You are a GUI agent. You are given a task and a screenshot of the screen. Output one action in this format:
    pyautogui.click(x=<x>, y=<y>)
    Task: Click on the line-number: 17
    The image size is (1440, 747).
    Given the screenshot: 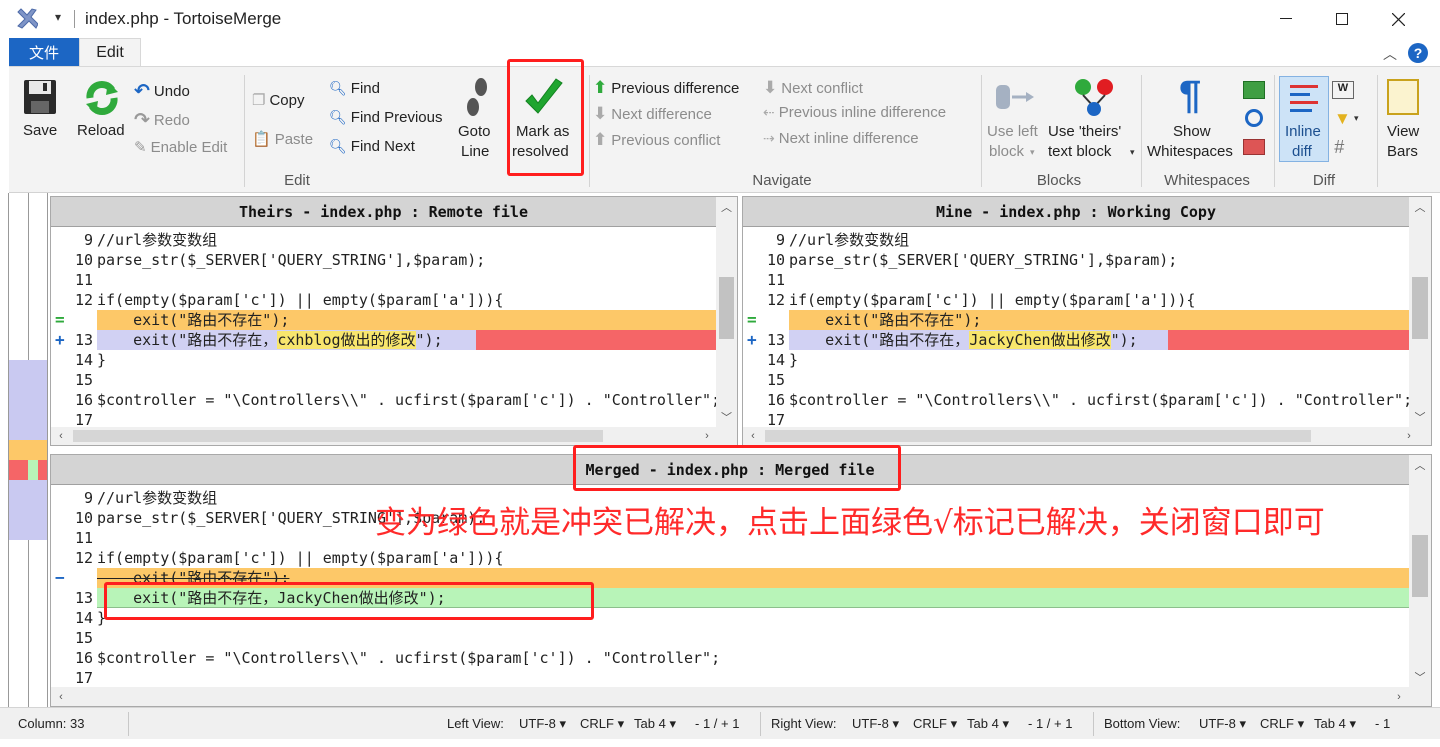 What is the action you would take?
    pyautogui.click(x=775, y=419)
    